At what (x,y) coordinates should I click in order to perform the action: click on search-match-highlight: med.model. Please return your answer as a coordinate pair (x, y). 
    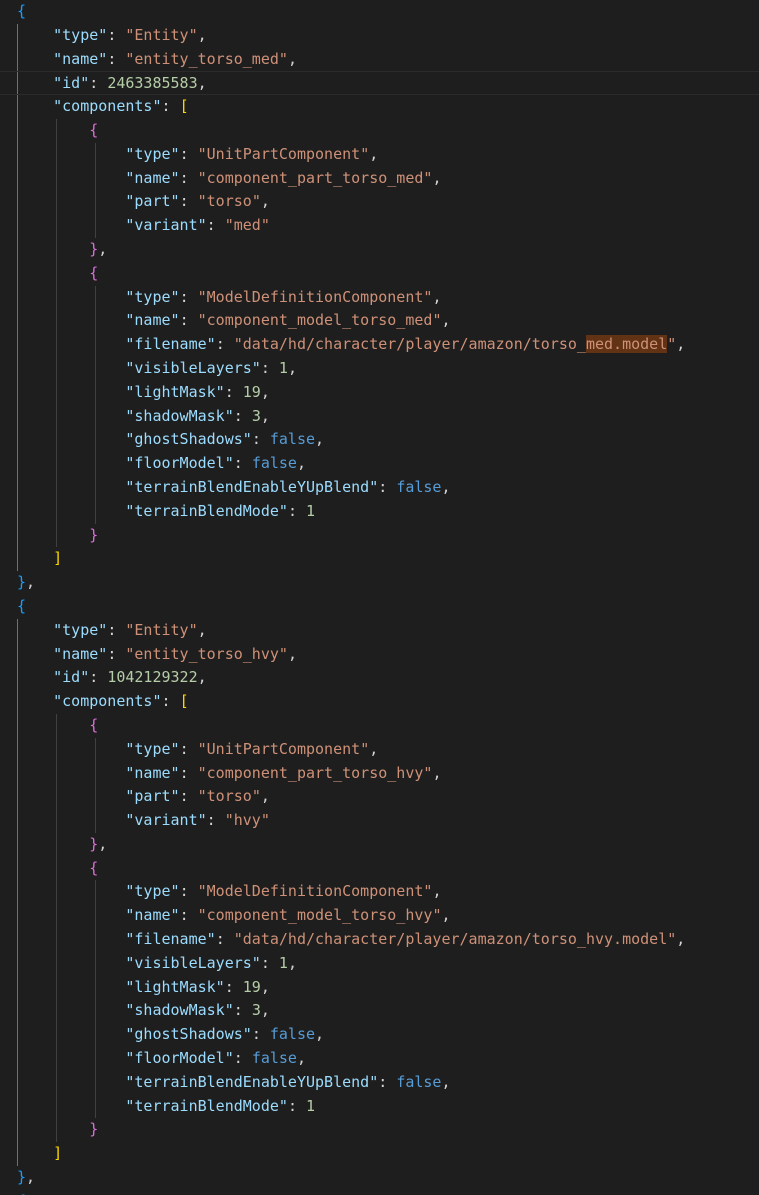
    Looking at the image, I should click on (626, 344).